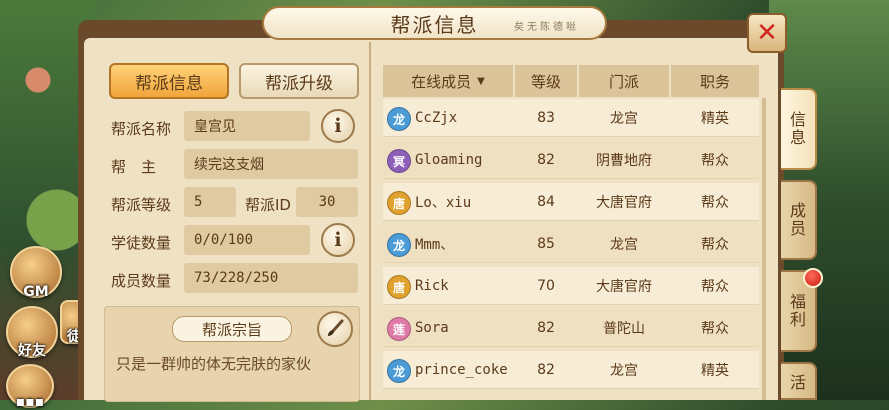 This screenshot has height=410, width=889. I want to click on friends-label: 好友, so click(32, 351).